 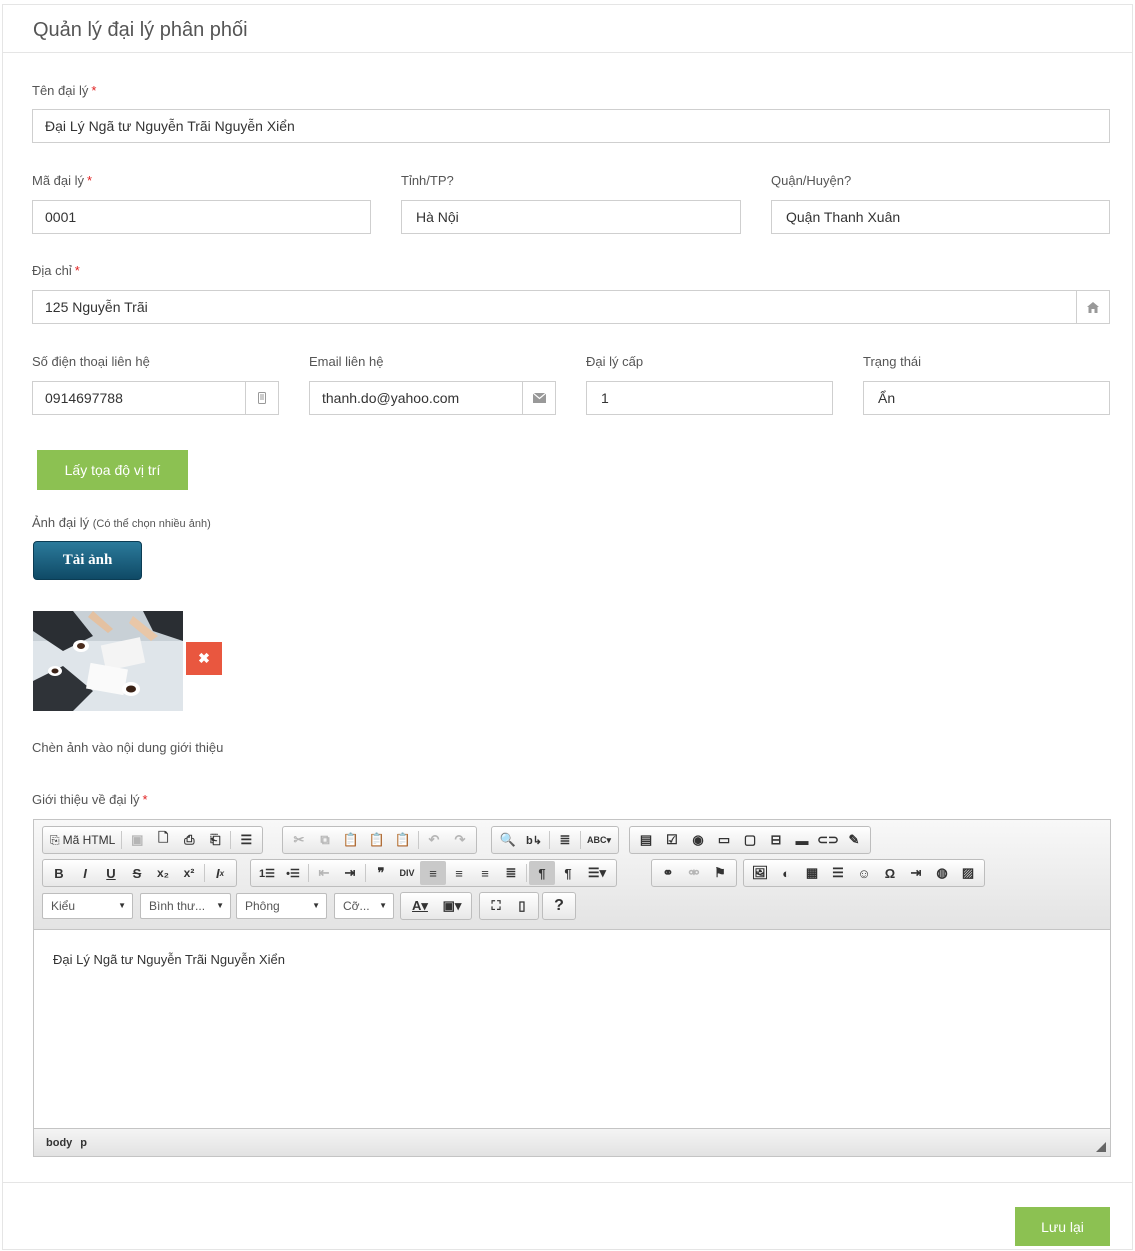 What do you see at coordinates (325, 840) in the screenshot?
I see `copy-icon: ⧉` at bounding box center [325, 840].